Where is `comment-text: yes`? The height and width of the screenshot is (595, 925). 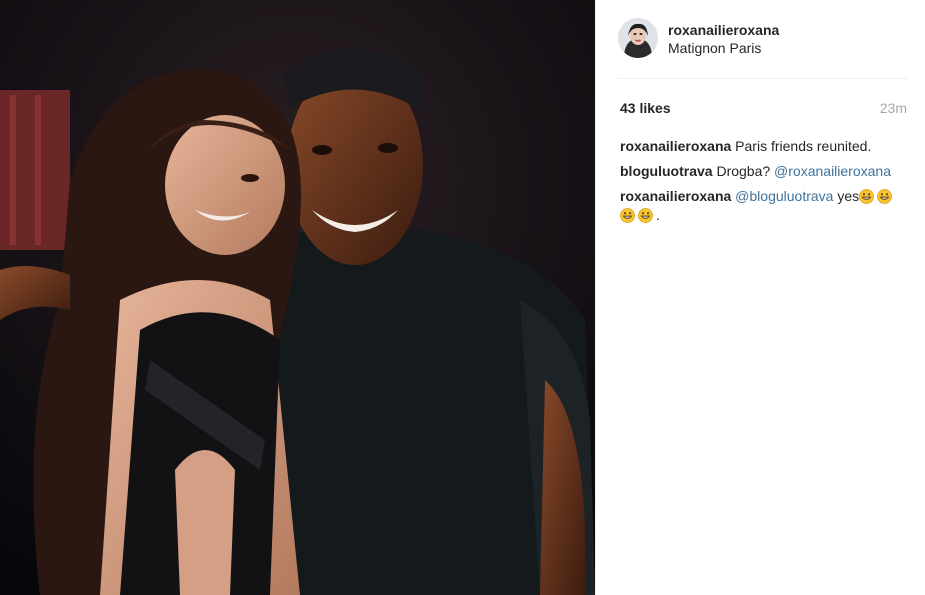
comment-text: yes is located at coordinates (848, 196).